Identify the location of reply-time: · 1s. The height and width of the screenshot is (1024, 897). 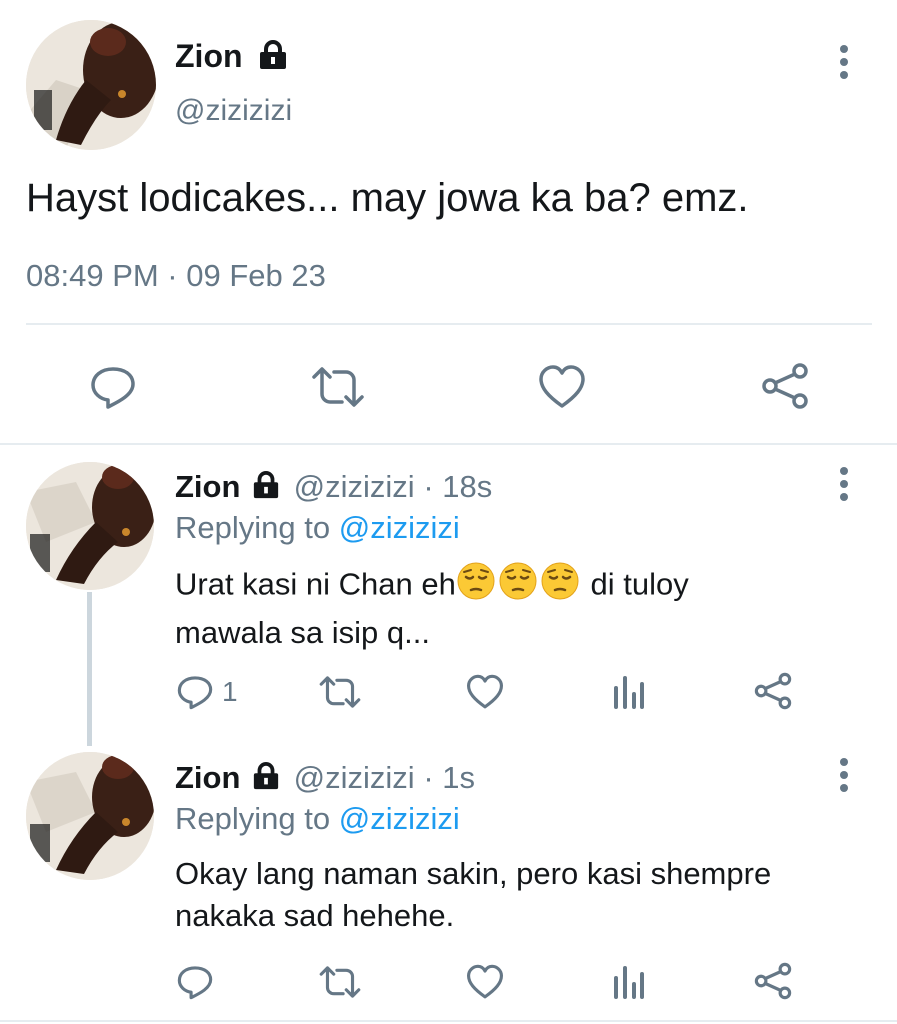
(449, 777).